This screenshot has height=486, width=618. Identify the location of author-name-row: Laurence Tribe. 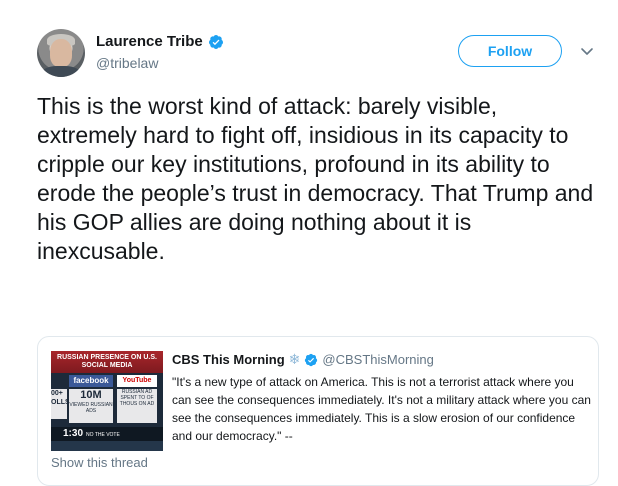
(160, 41).